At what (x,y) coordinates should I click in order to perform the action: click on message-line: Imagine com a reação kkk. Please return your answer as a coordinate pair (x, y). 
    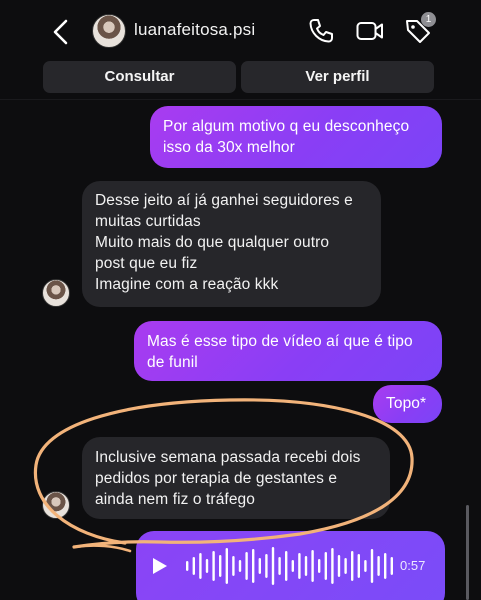
    Looking at the image, I should click on (187, 284).